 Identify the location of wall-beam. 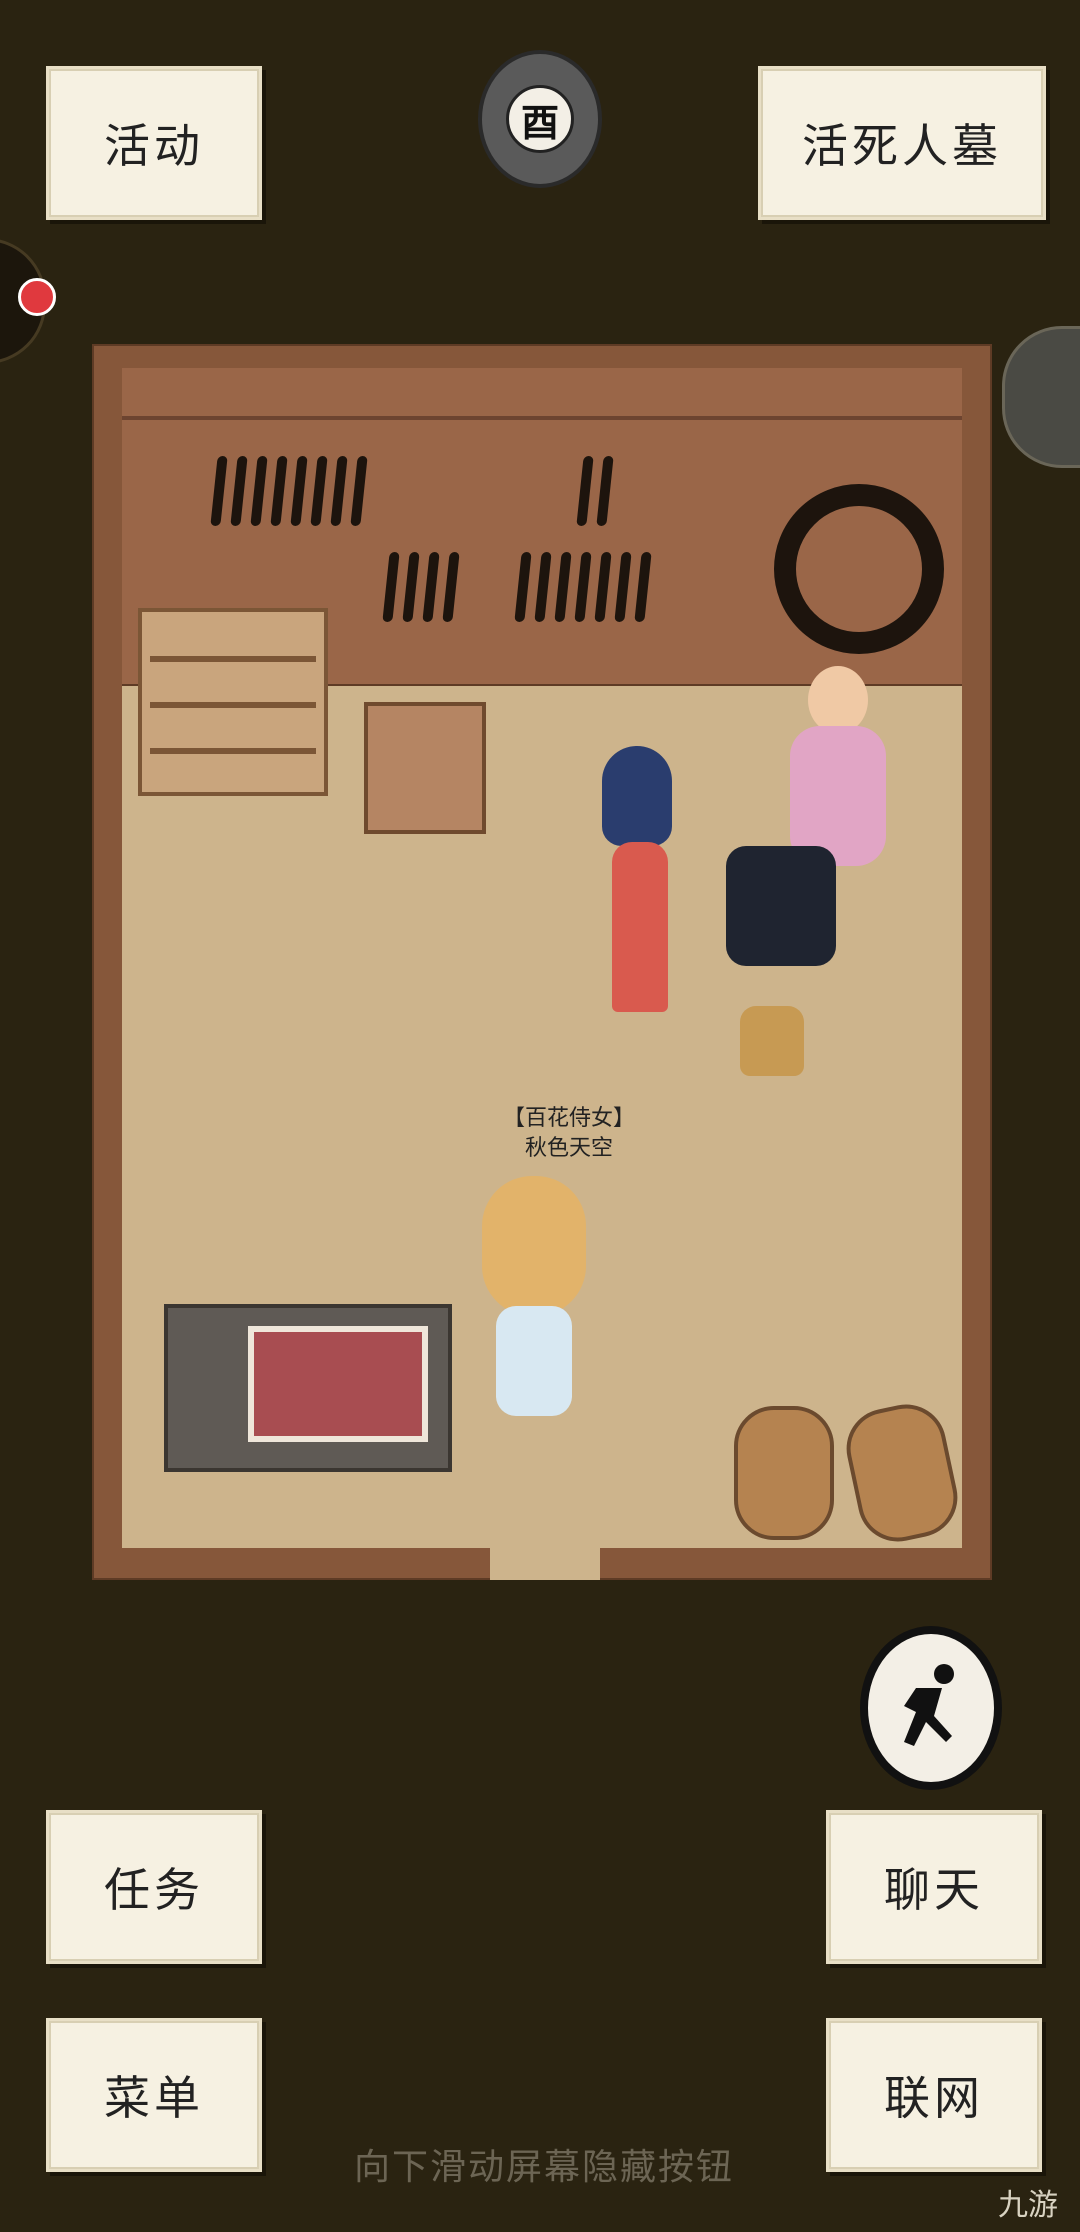
(542, 418).